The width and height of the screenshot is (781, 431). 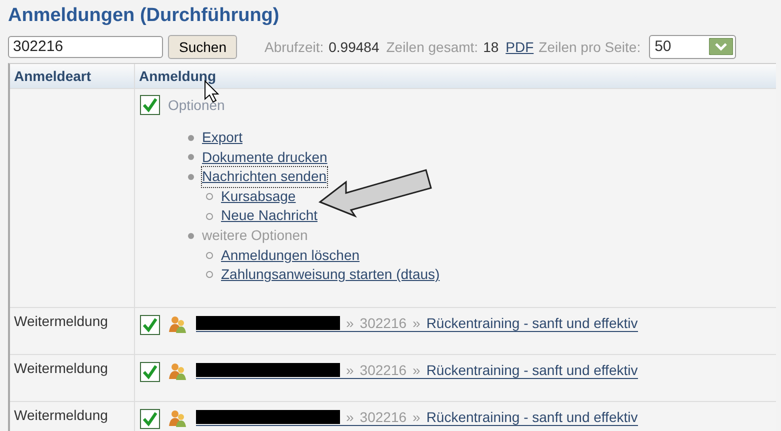 What do you see at coordinates (520, 46) in the screenshot?
I see `pdf-link: PDF` at bounding box center [520, 46].